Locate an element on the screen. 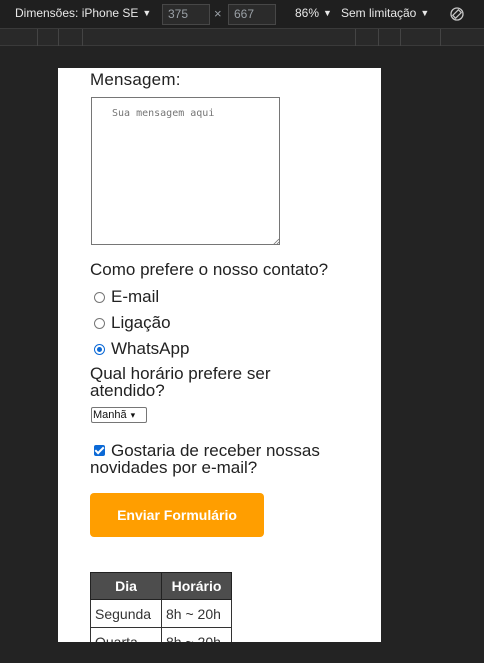  table-row: Quarta 8h ~ 20h is located at coordinates (161, 634).